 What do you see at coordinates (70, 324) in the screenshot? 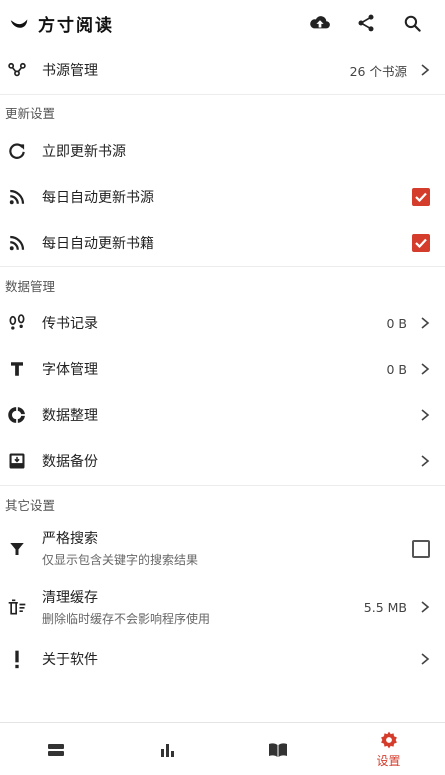
I see `transfer-records-label: 传书记录` at bounding box center [70, 324].